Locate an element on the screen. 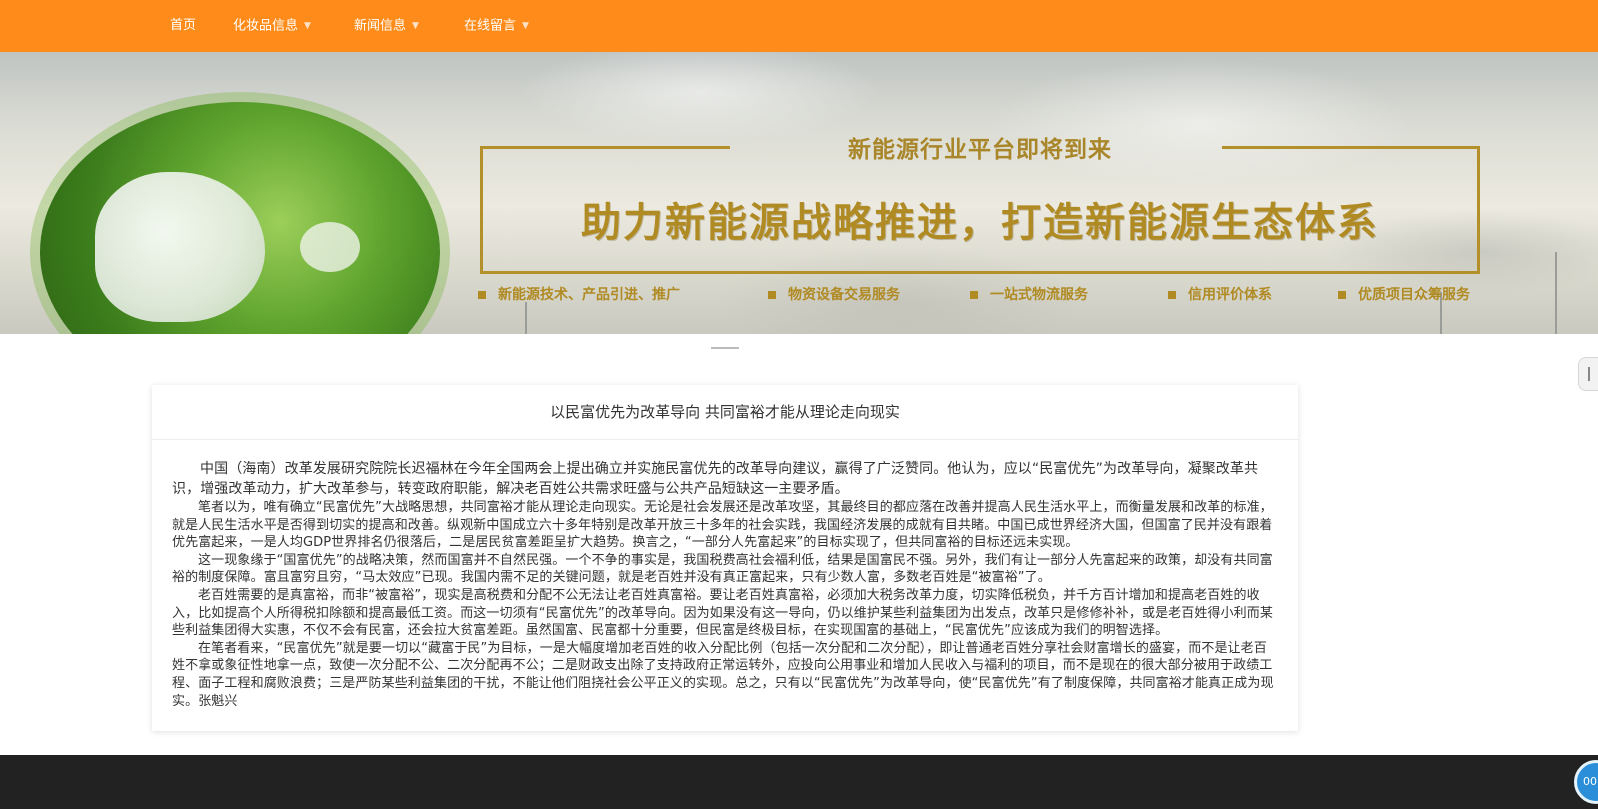 The width and height of the screenshot is (1598, 809). nav-item-news: 新闻信息 ▼ is located at coordinates (386, 26).